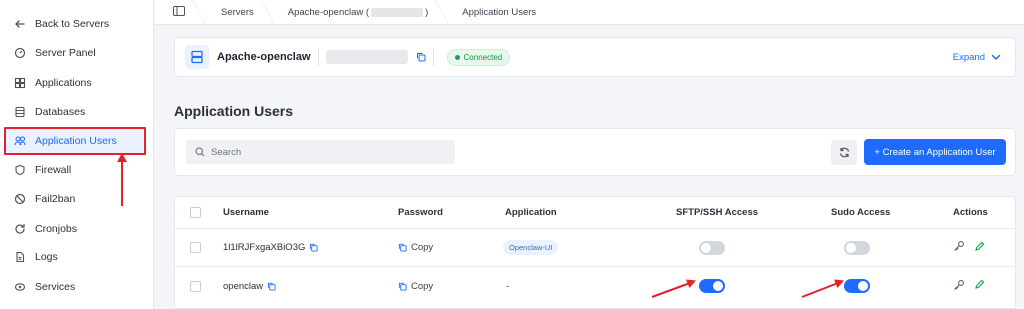 The height and width of the screenshot is (309, 1024). I want to click on application-tag: Openclaw-UI, so click(531, 247).